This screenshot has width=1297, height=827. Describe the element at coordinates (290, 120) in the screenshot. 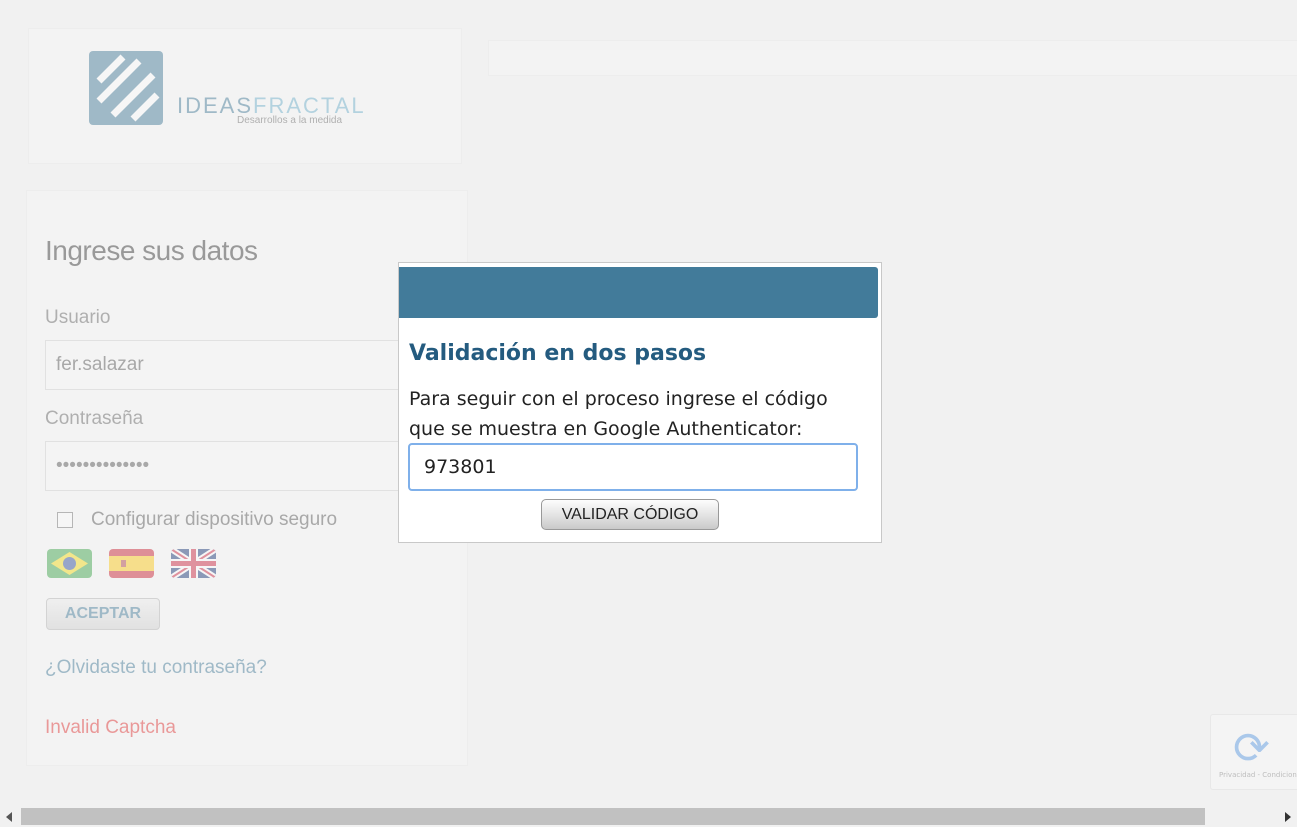

I see `brand-tagline: Desarrollos a la medida` at that location.